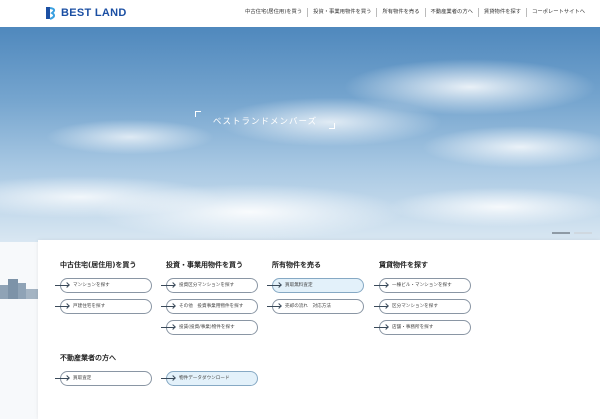 The image size is (600, 419). Describe the element at coordinates (558, 12) in the screenshot. I see `nav-corporate-site: コーポレートサイトへ` at that location.